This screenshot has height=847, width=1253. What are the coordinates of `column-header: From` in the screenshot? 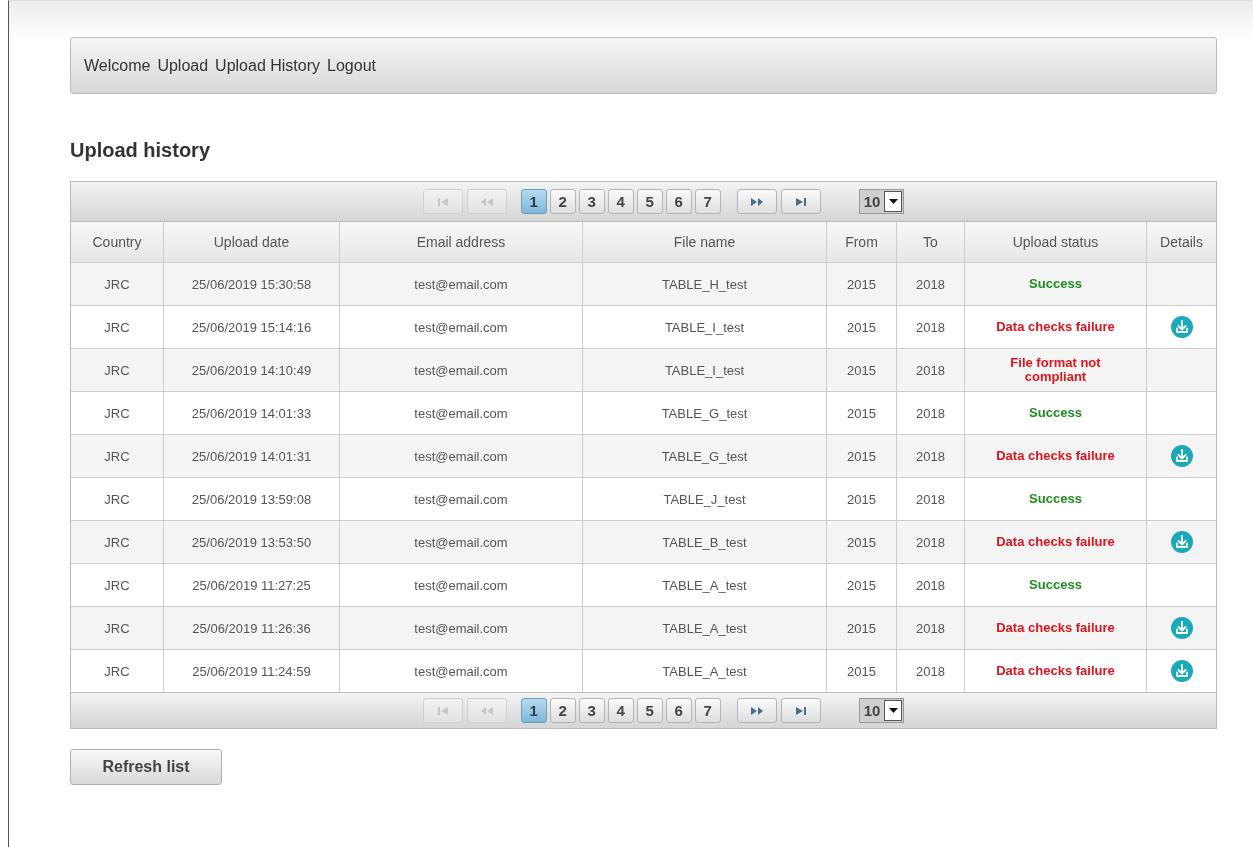 It's located at (861, 242).